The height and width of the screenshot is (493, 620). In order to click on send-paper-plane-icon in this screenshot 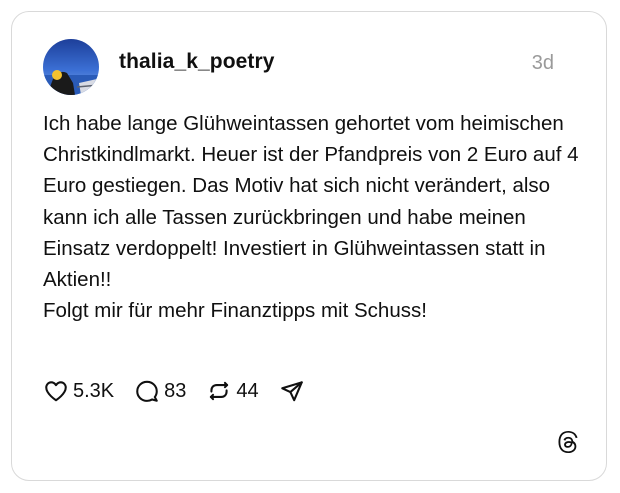, I will do `click(291, 391)`.